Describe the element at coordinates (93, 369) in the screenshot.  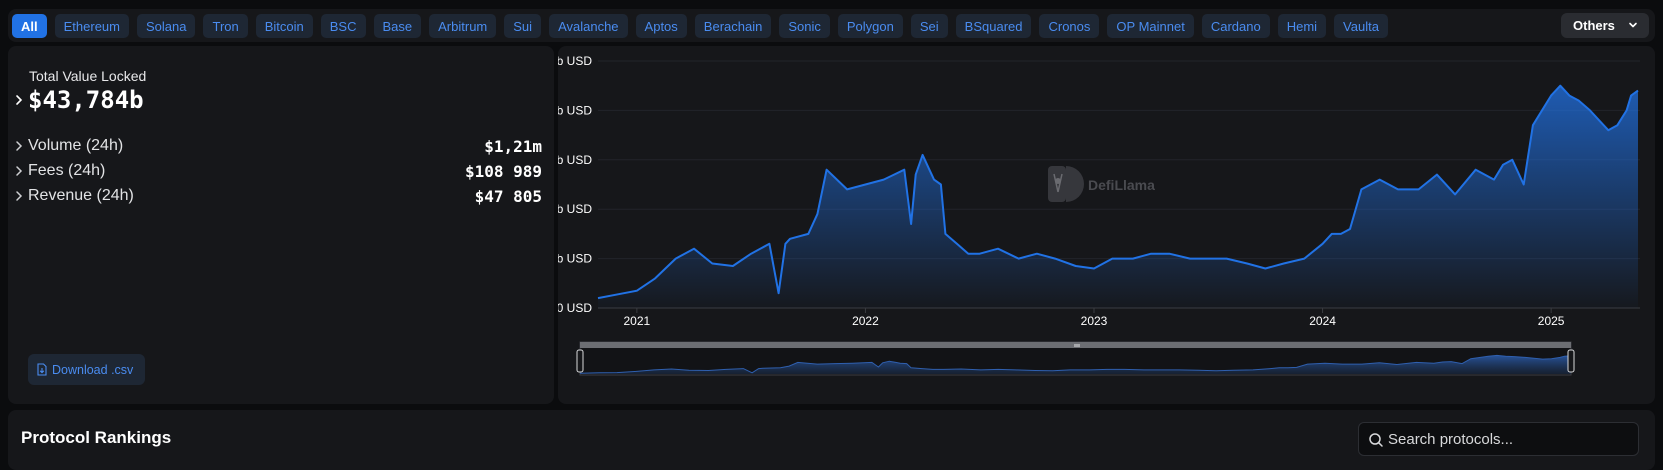
I see `download-label: Download .csv` at that location.